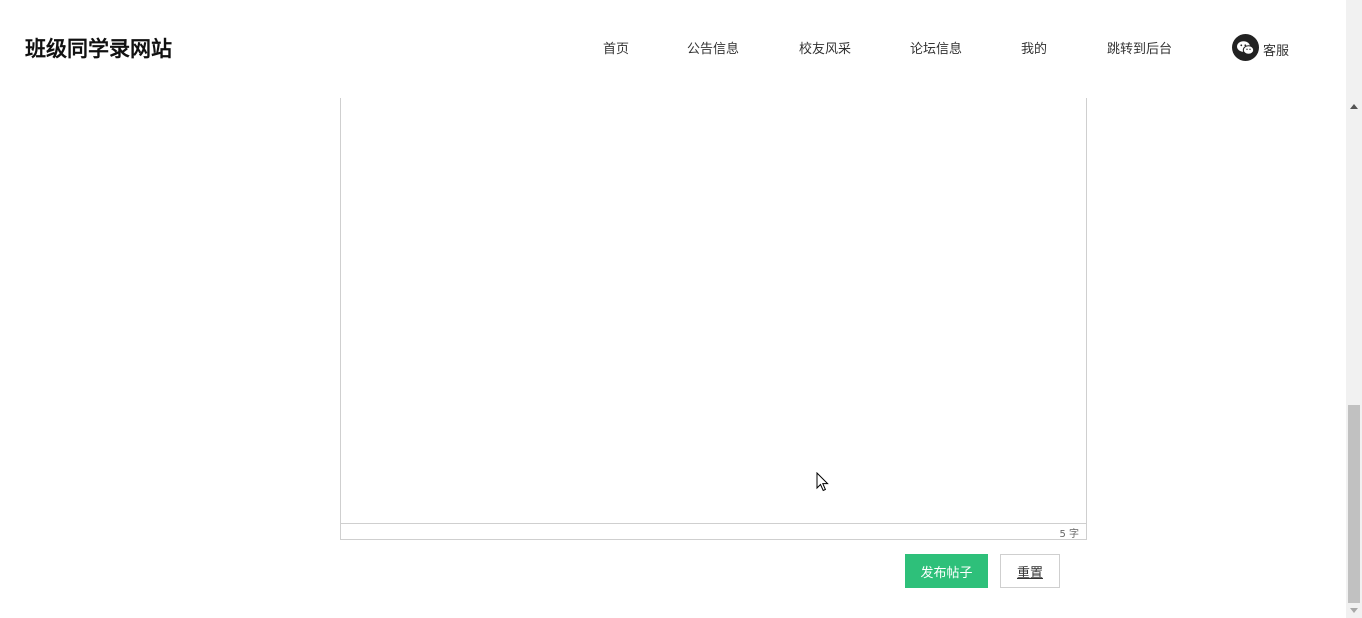  Describe the element at coordinates (1034, 47) in the screenshot. I see `nav-mine: 我的` at that location.